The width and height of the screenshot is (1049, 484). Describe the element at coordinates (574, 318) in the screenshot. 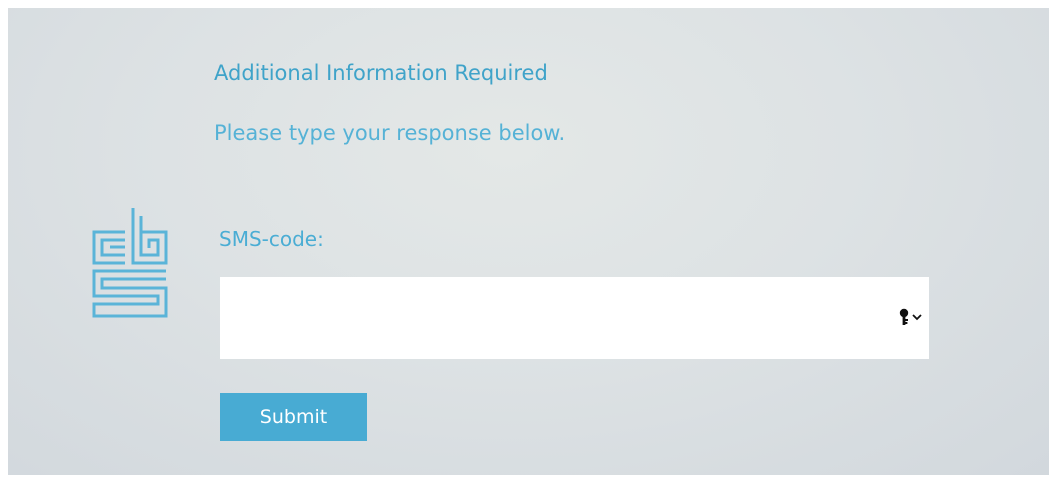

I see `sms-code-input` at that location.